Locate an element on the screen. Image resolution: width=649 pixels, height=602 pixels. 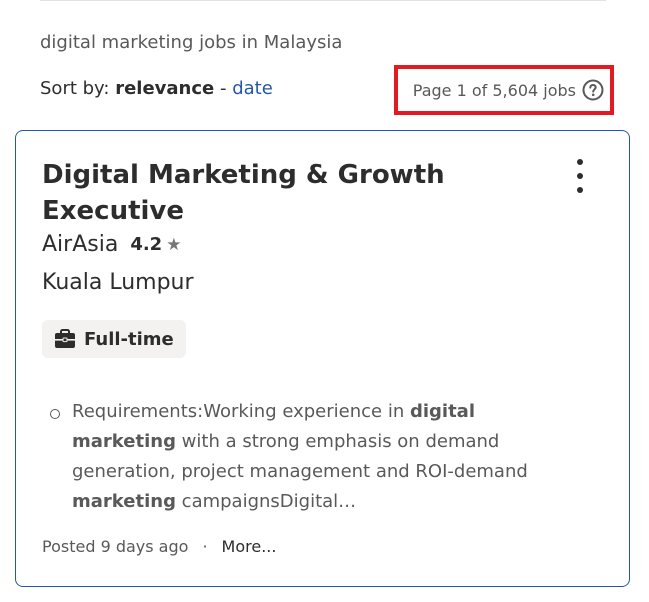
sort-date-link: date is located at coordinates (252, 88).